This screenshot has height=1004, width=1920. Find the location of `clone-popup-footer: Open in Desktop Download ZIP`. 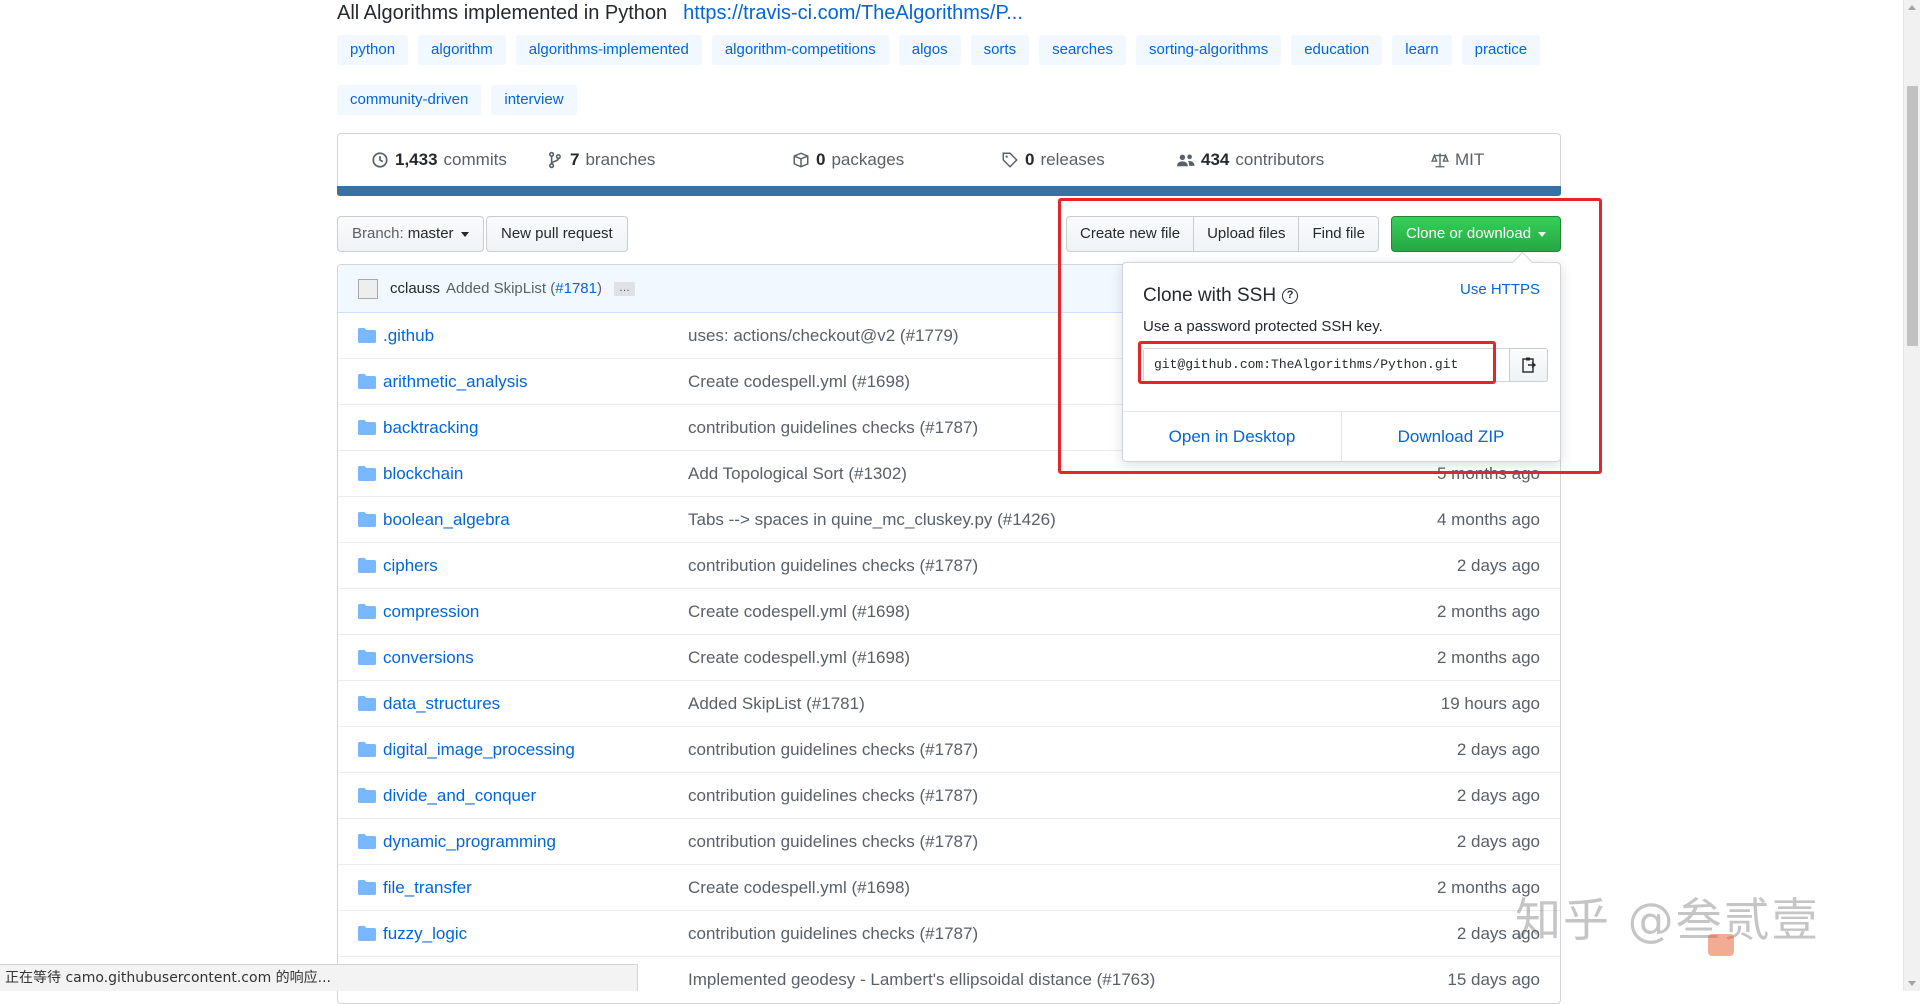

clone-popup-footer: Open in Desktop Download ZIP is located at coordinates (1341, 436).